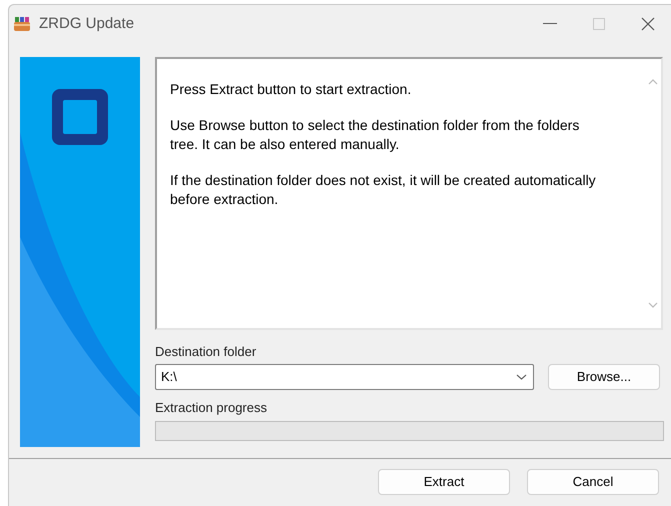 The image size is (671, 506). I want to click on chevron-down-icon, so click(521, 377).